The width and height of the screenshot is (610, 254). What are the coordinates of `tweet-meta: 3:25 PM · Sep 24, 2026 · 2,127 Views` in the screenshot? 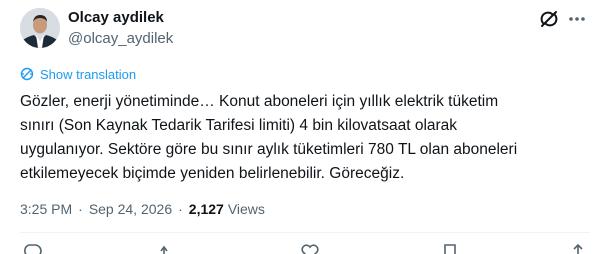 It's located at (142, 209).